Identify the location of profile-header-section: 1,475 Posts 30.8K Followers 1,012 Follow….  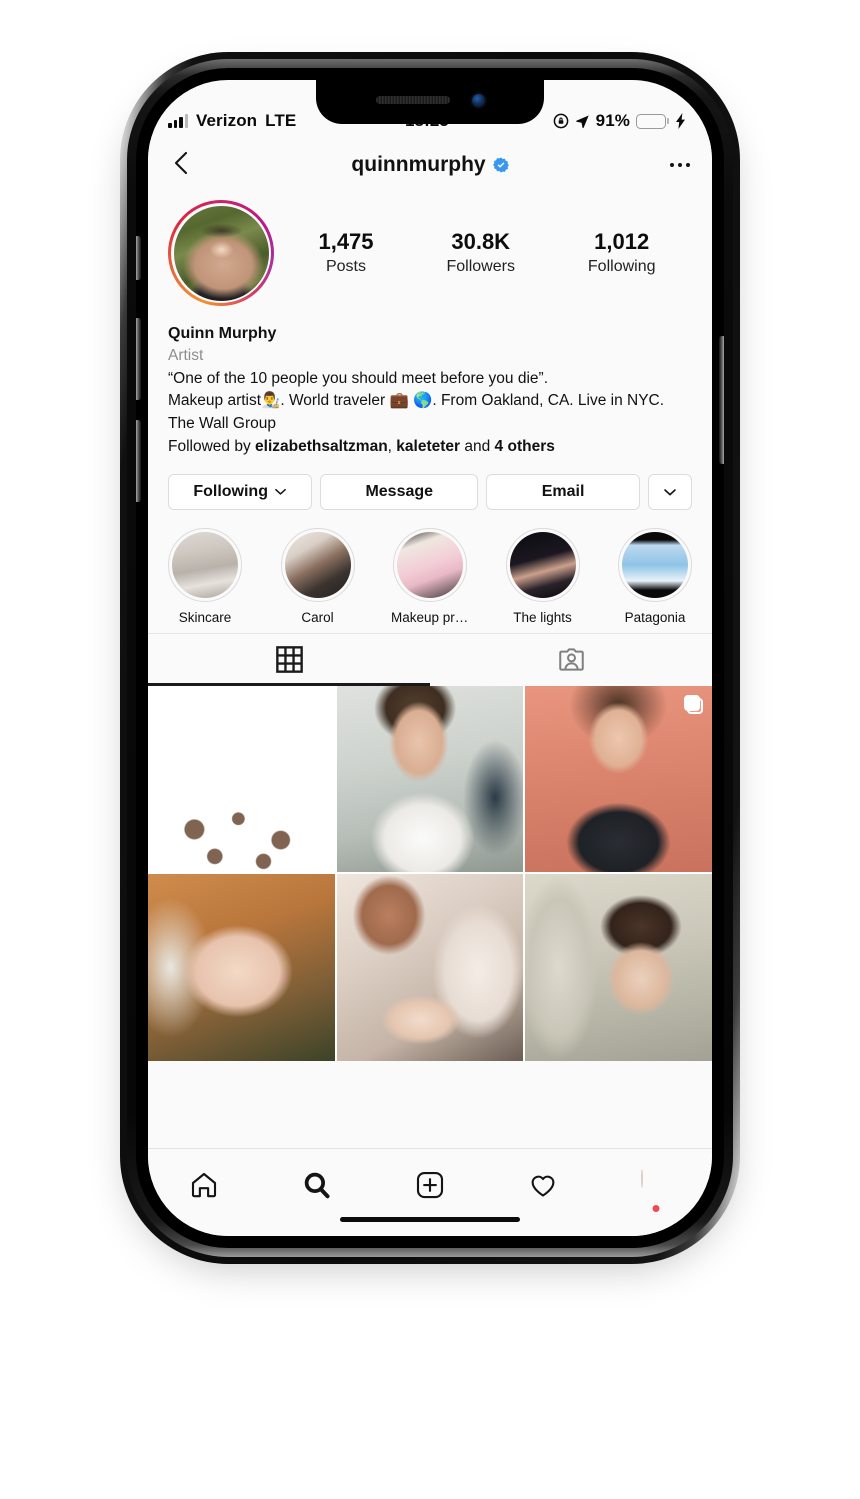
(430, 350).